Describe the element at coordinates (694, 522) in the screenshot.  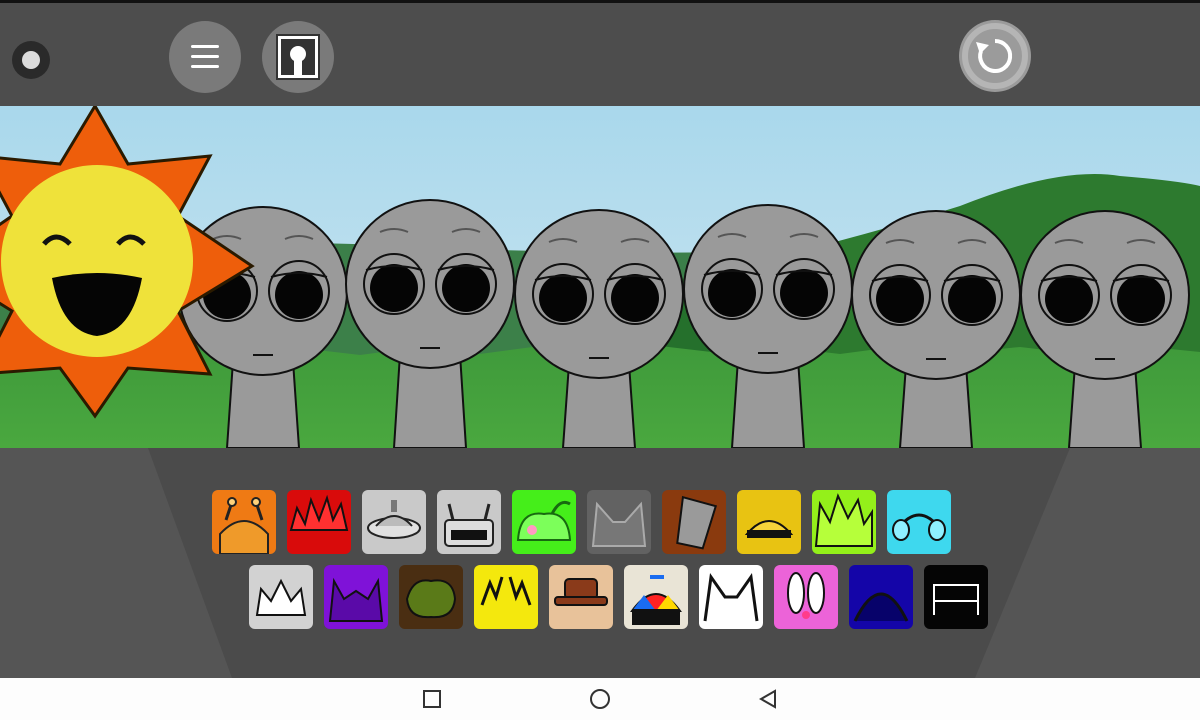
I see `bucket-hat-icon` at that location.